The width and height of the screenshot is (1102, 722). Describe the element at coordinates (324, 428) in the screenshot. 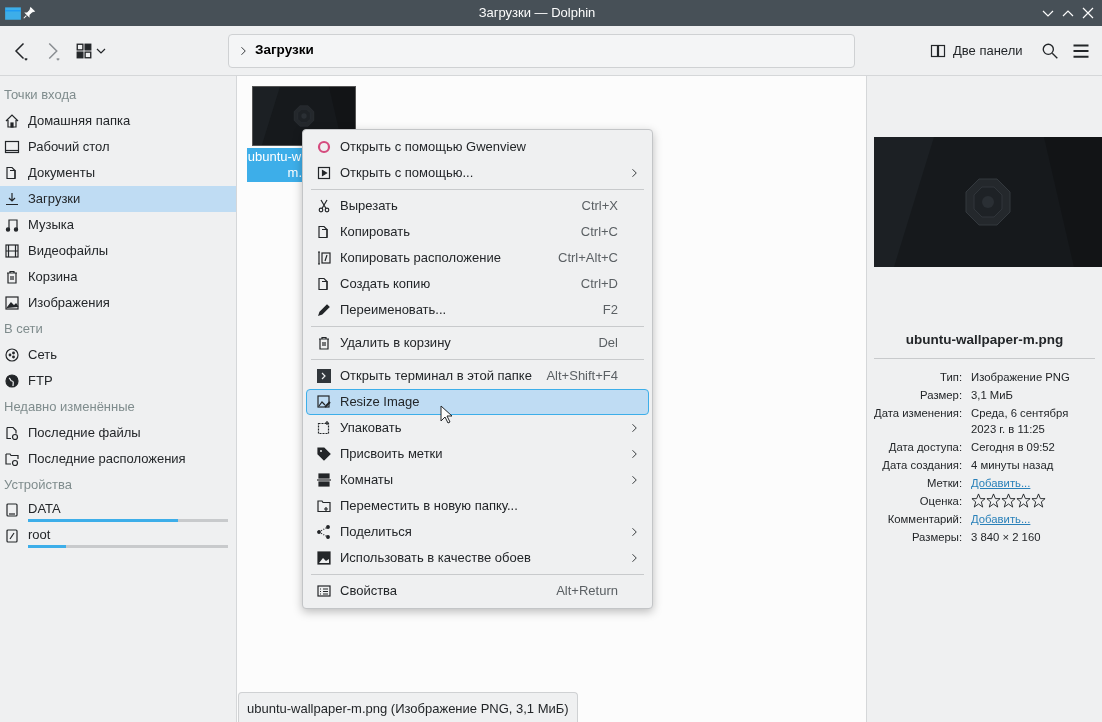

I see `archive-icon` at that location.